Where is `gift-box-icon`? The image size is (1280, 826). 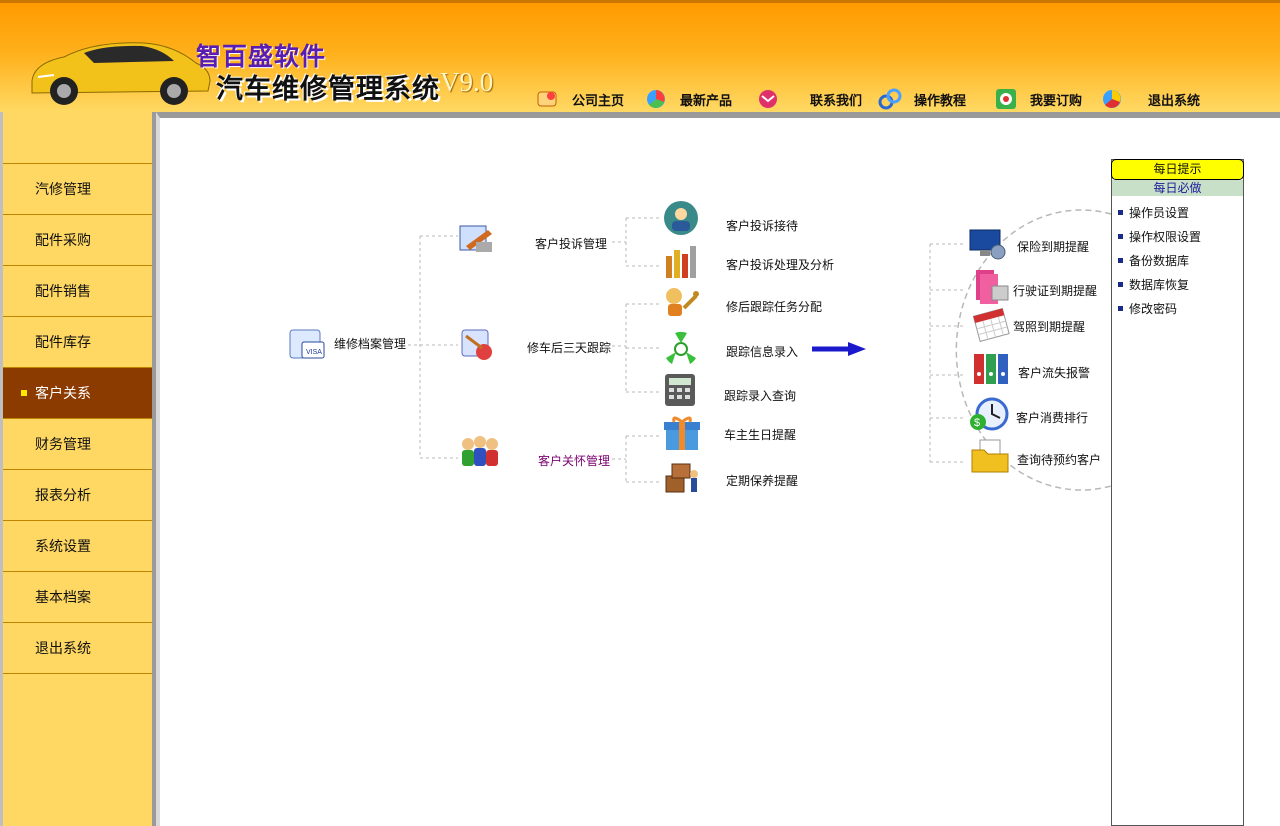
gift-box-icon is located at coordinates (682, 433).